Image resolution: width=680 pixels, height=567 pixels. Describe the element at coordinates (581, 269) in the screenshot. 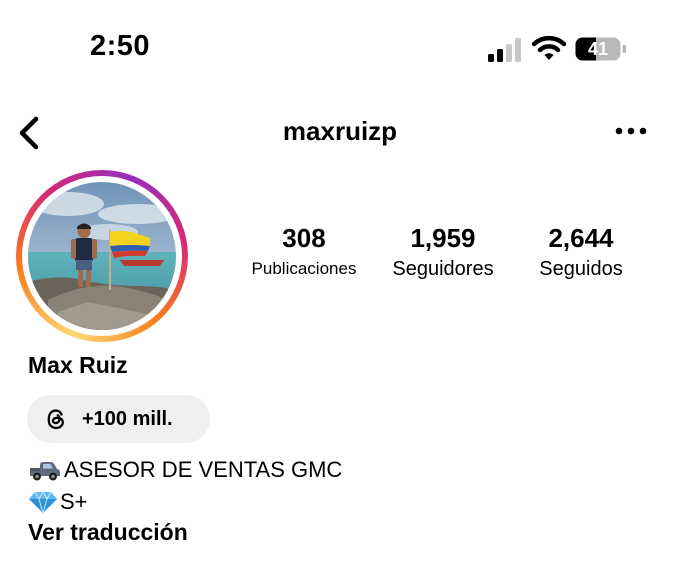

I see `following-count-label: Seguidos` at that location.